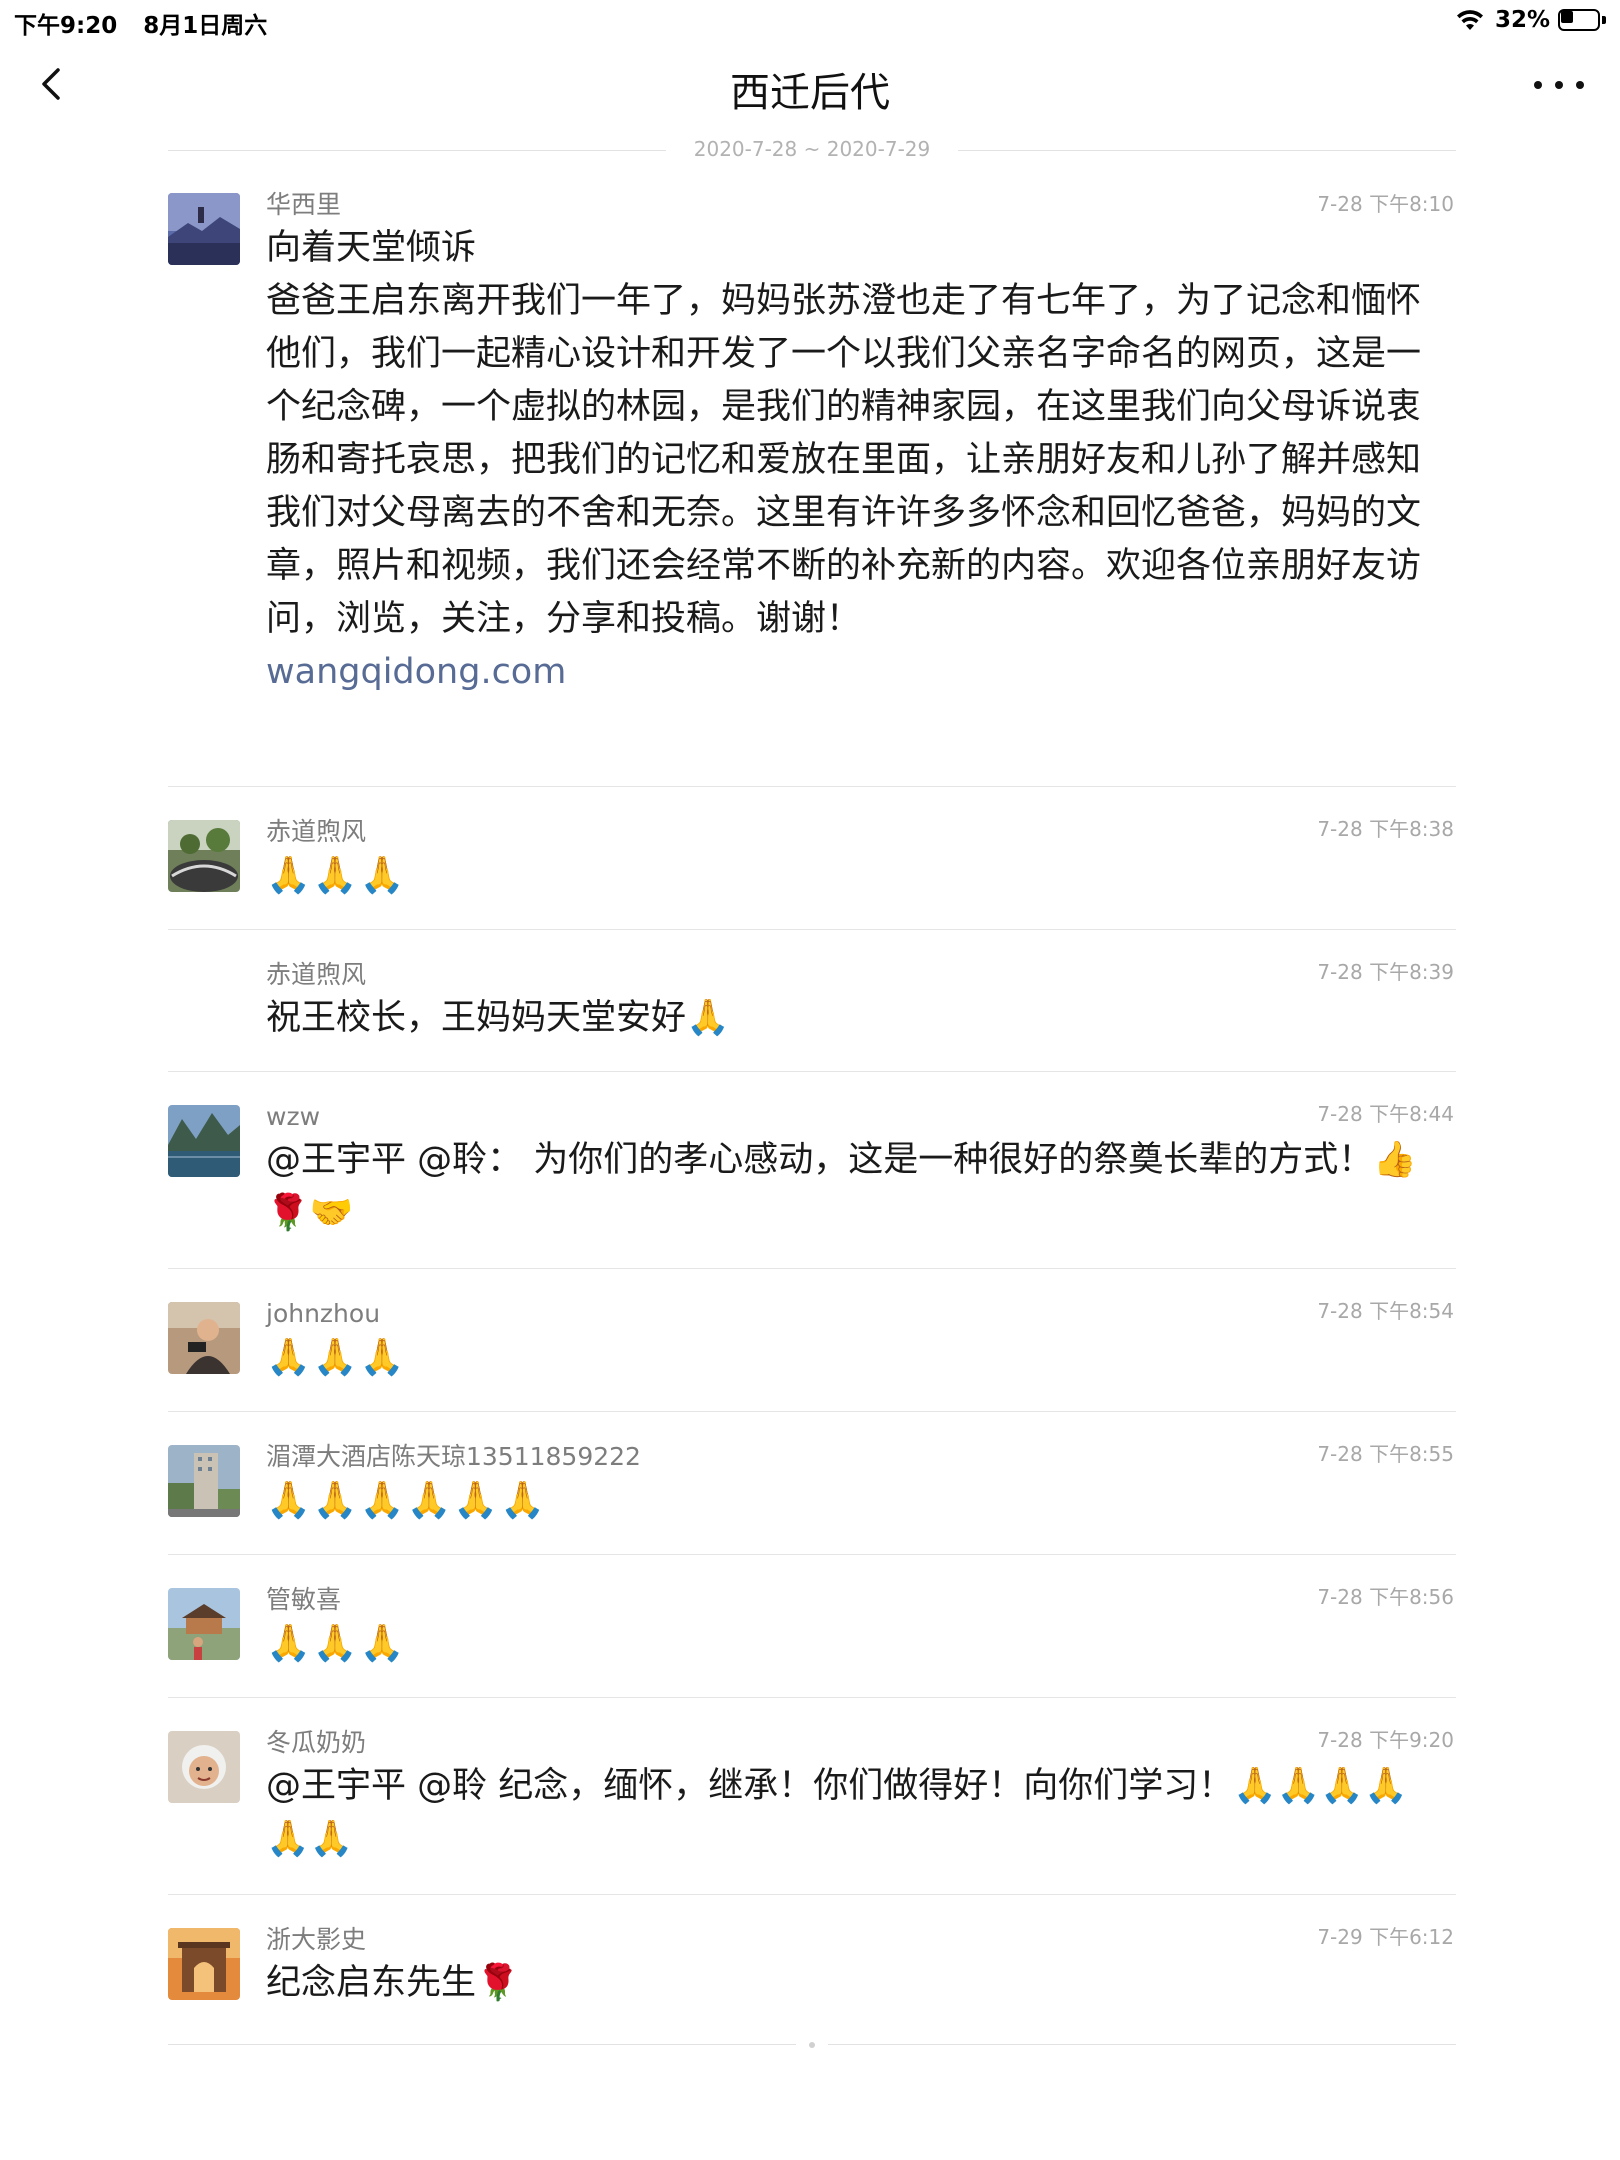 This screenshot has width=1620, height=2160. Describe the element at coordinates (812, 1483) in the screenshot. I see `message-item: 湄潭大酒店陈天琼13511859222 7-28 下午8:55 🙏🙏🙏🙏🙏🙏` at that location.